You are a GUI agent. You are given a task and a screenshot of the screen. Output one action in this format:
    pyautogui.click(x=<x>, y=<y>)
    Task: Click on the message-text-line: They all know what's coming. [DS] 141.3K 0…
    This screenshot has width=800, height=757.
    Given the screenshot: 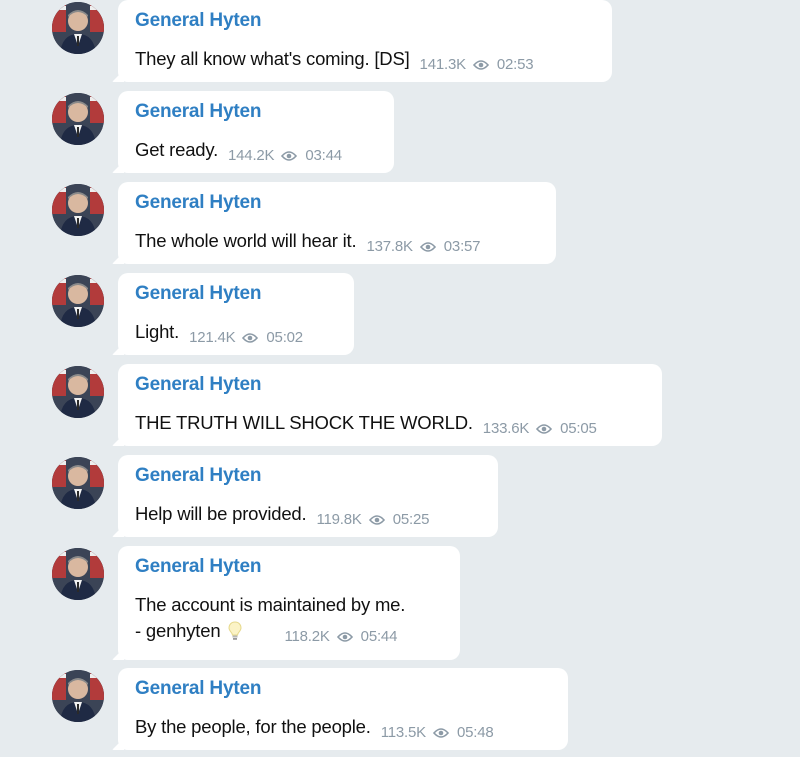 What is the action you would take?
    pyautogui.click(x=366, y=63)
    